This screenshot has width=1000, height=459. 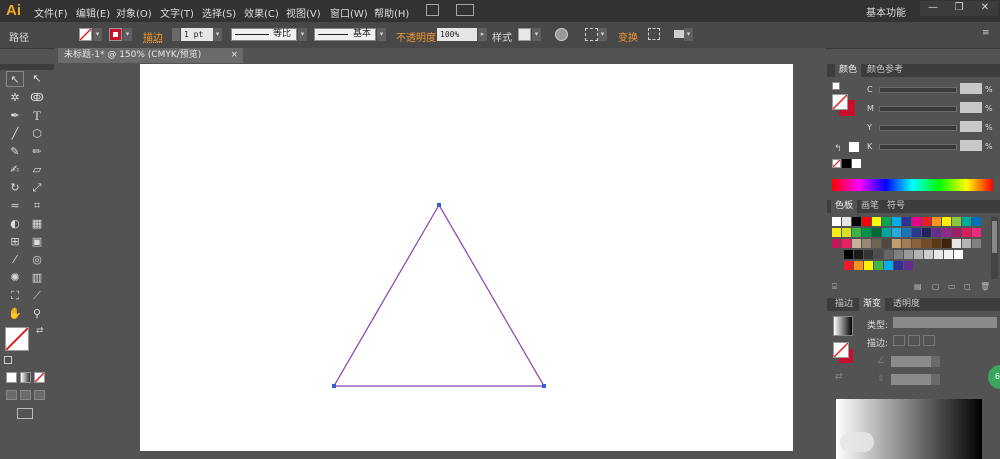 What do you see at coordinates (654, 34) in the screenshot?
I see `isolate-icon` at bounding box center [654, 34].